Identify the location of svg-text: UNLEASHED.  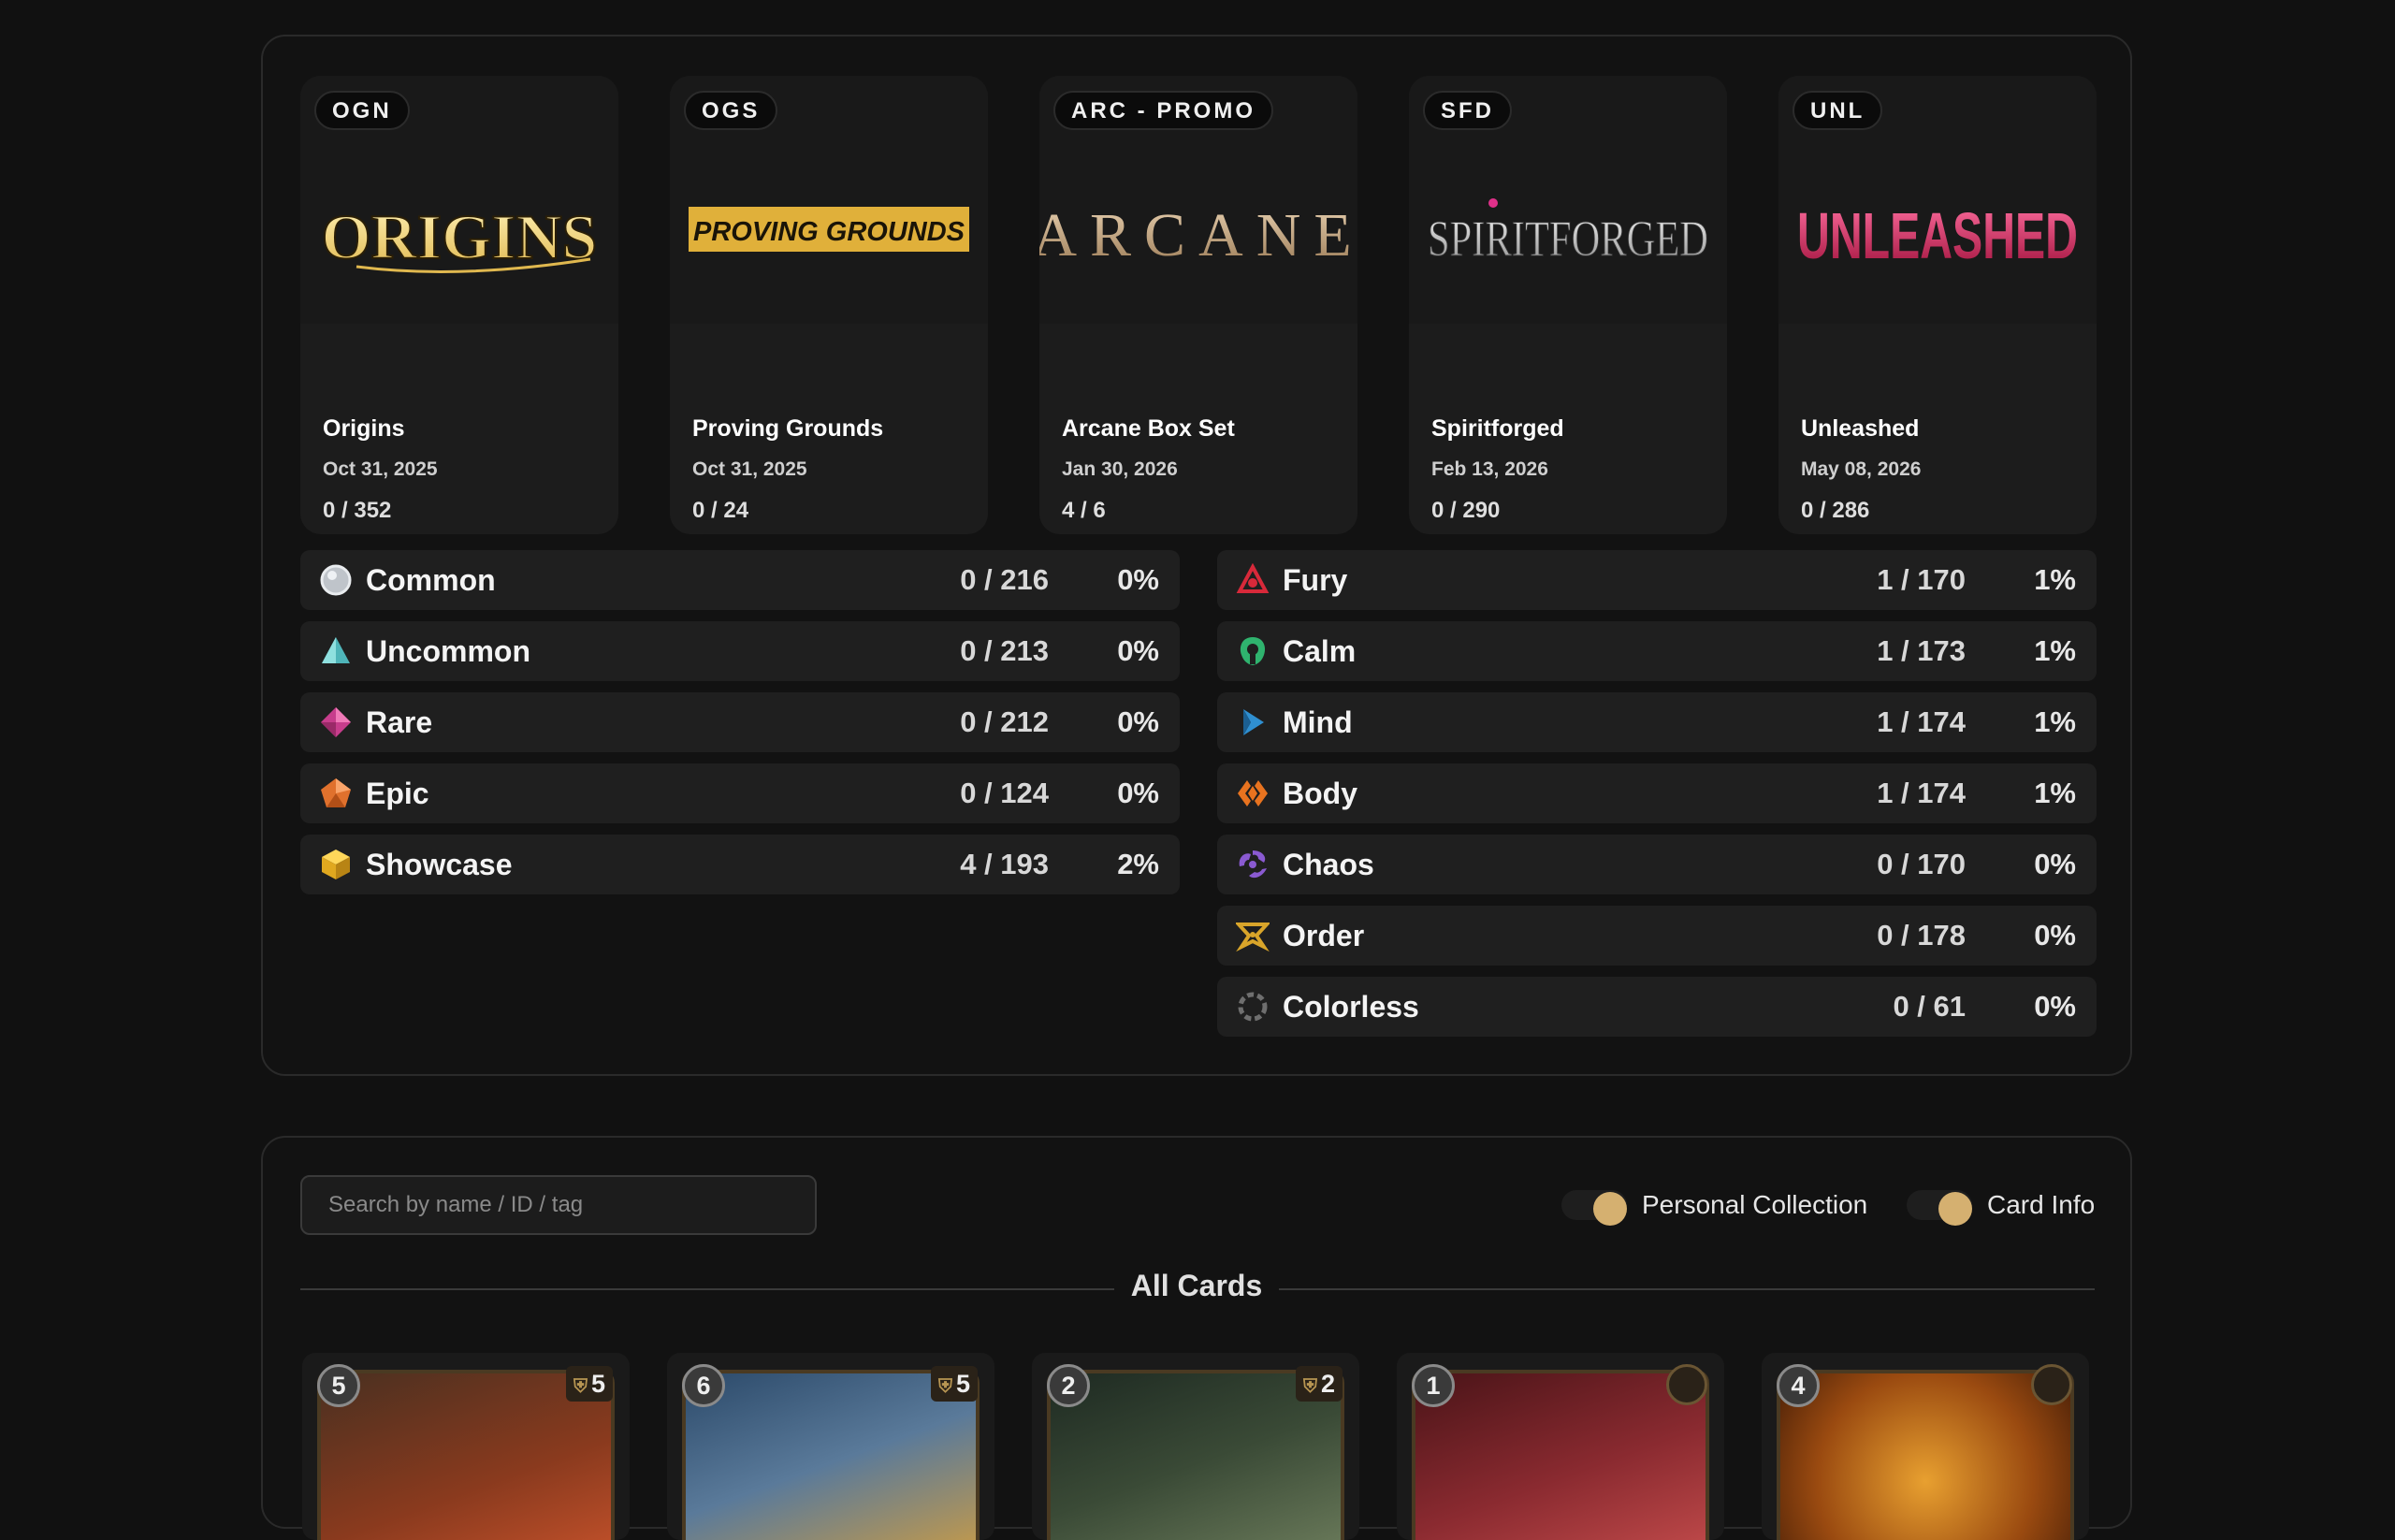
(1937, 236).